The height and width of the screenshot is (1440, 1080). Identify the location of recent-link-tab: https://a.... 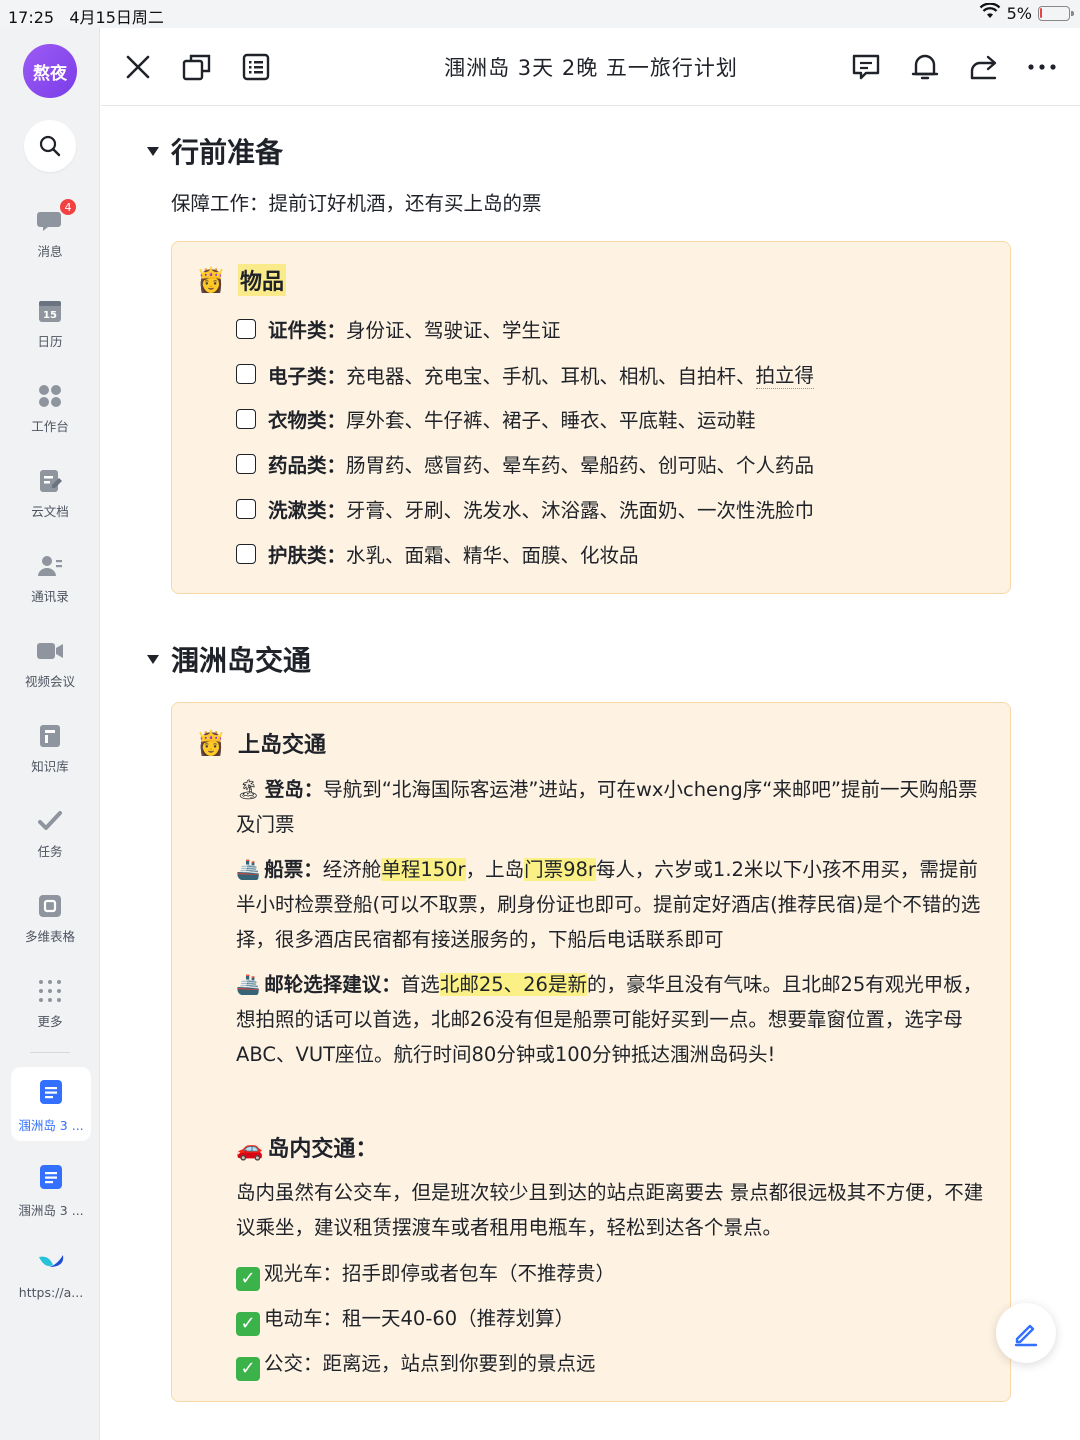
(51, 1274).